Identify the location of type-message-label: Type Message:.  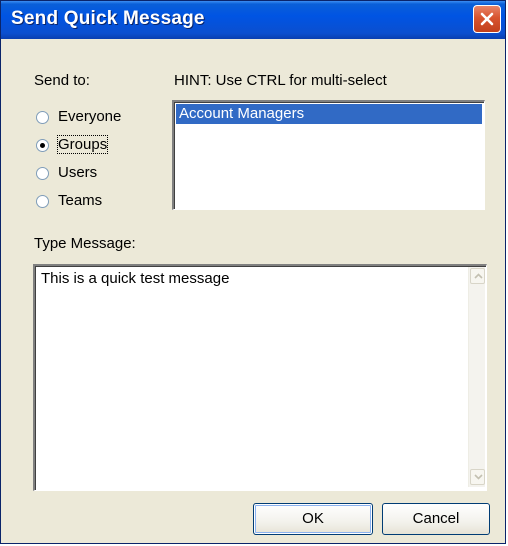
(85, 243).